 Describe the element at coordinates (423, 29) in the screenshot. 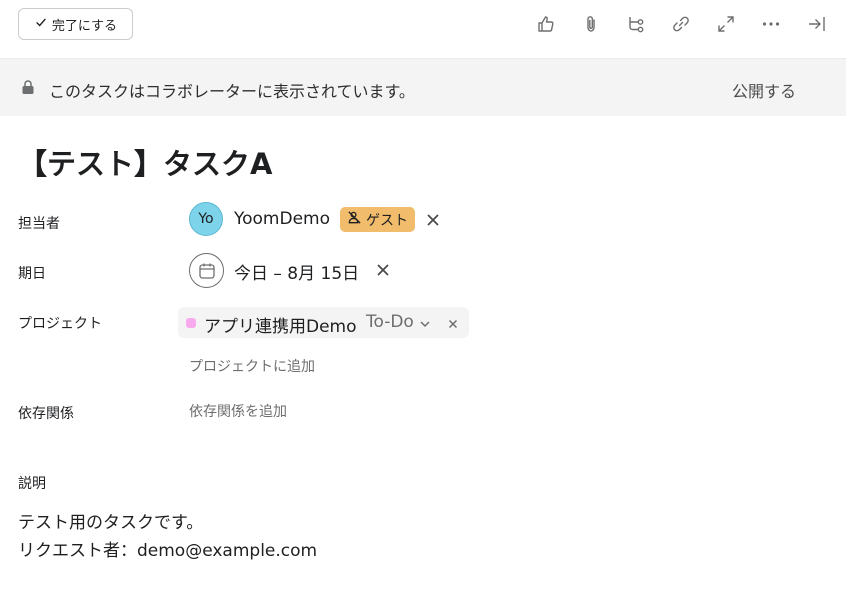

I see `task-toolbar: 完了にする` at that location.